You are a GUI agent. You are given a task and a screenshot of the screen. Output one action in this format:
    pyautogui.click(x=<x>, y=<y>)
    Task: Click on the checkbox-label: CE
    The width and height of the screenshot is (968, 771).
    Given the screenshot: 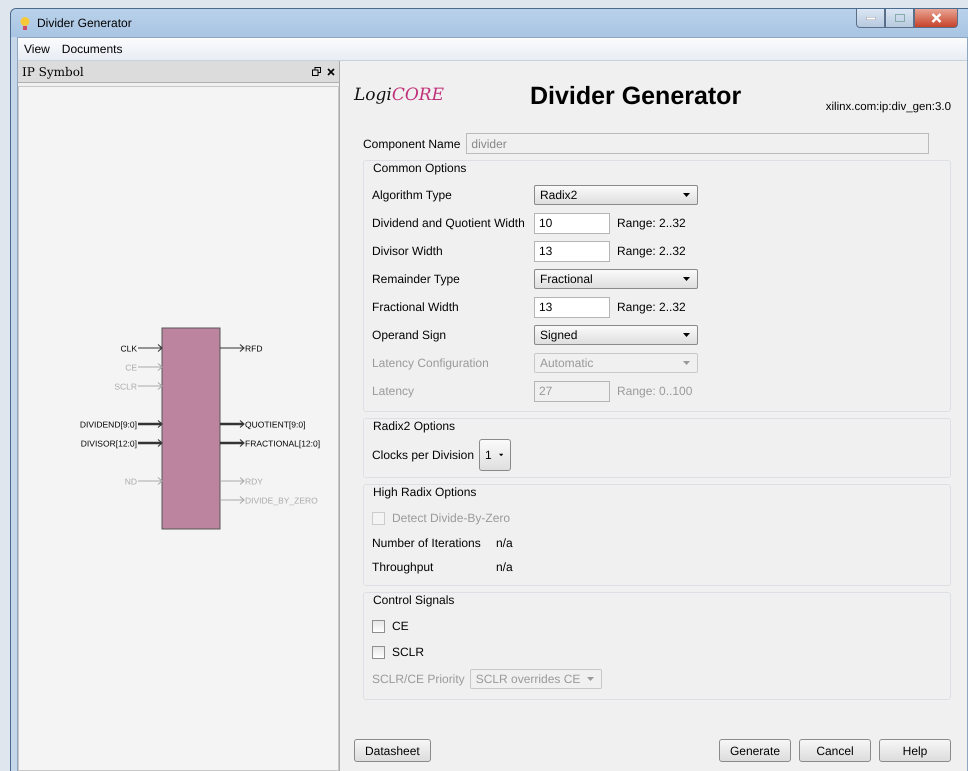 What is the action you would take?
    pyautogui.click(x=400, y=626)
    